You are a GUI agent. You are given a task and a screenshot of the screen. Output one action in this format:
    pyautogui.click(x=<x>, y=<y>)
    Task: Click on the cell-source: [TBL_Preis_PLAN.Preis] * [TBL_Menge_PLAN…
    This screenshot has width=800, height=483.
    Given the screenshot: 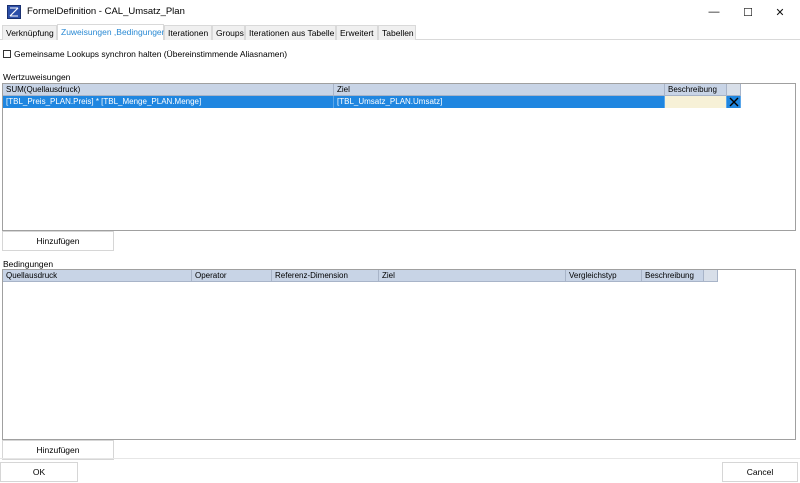 What is the action you would take?
    pyautogui.click(x=168, y=102)
    